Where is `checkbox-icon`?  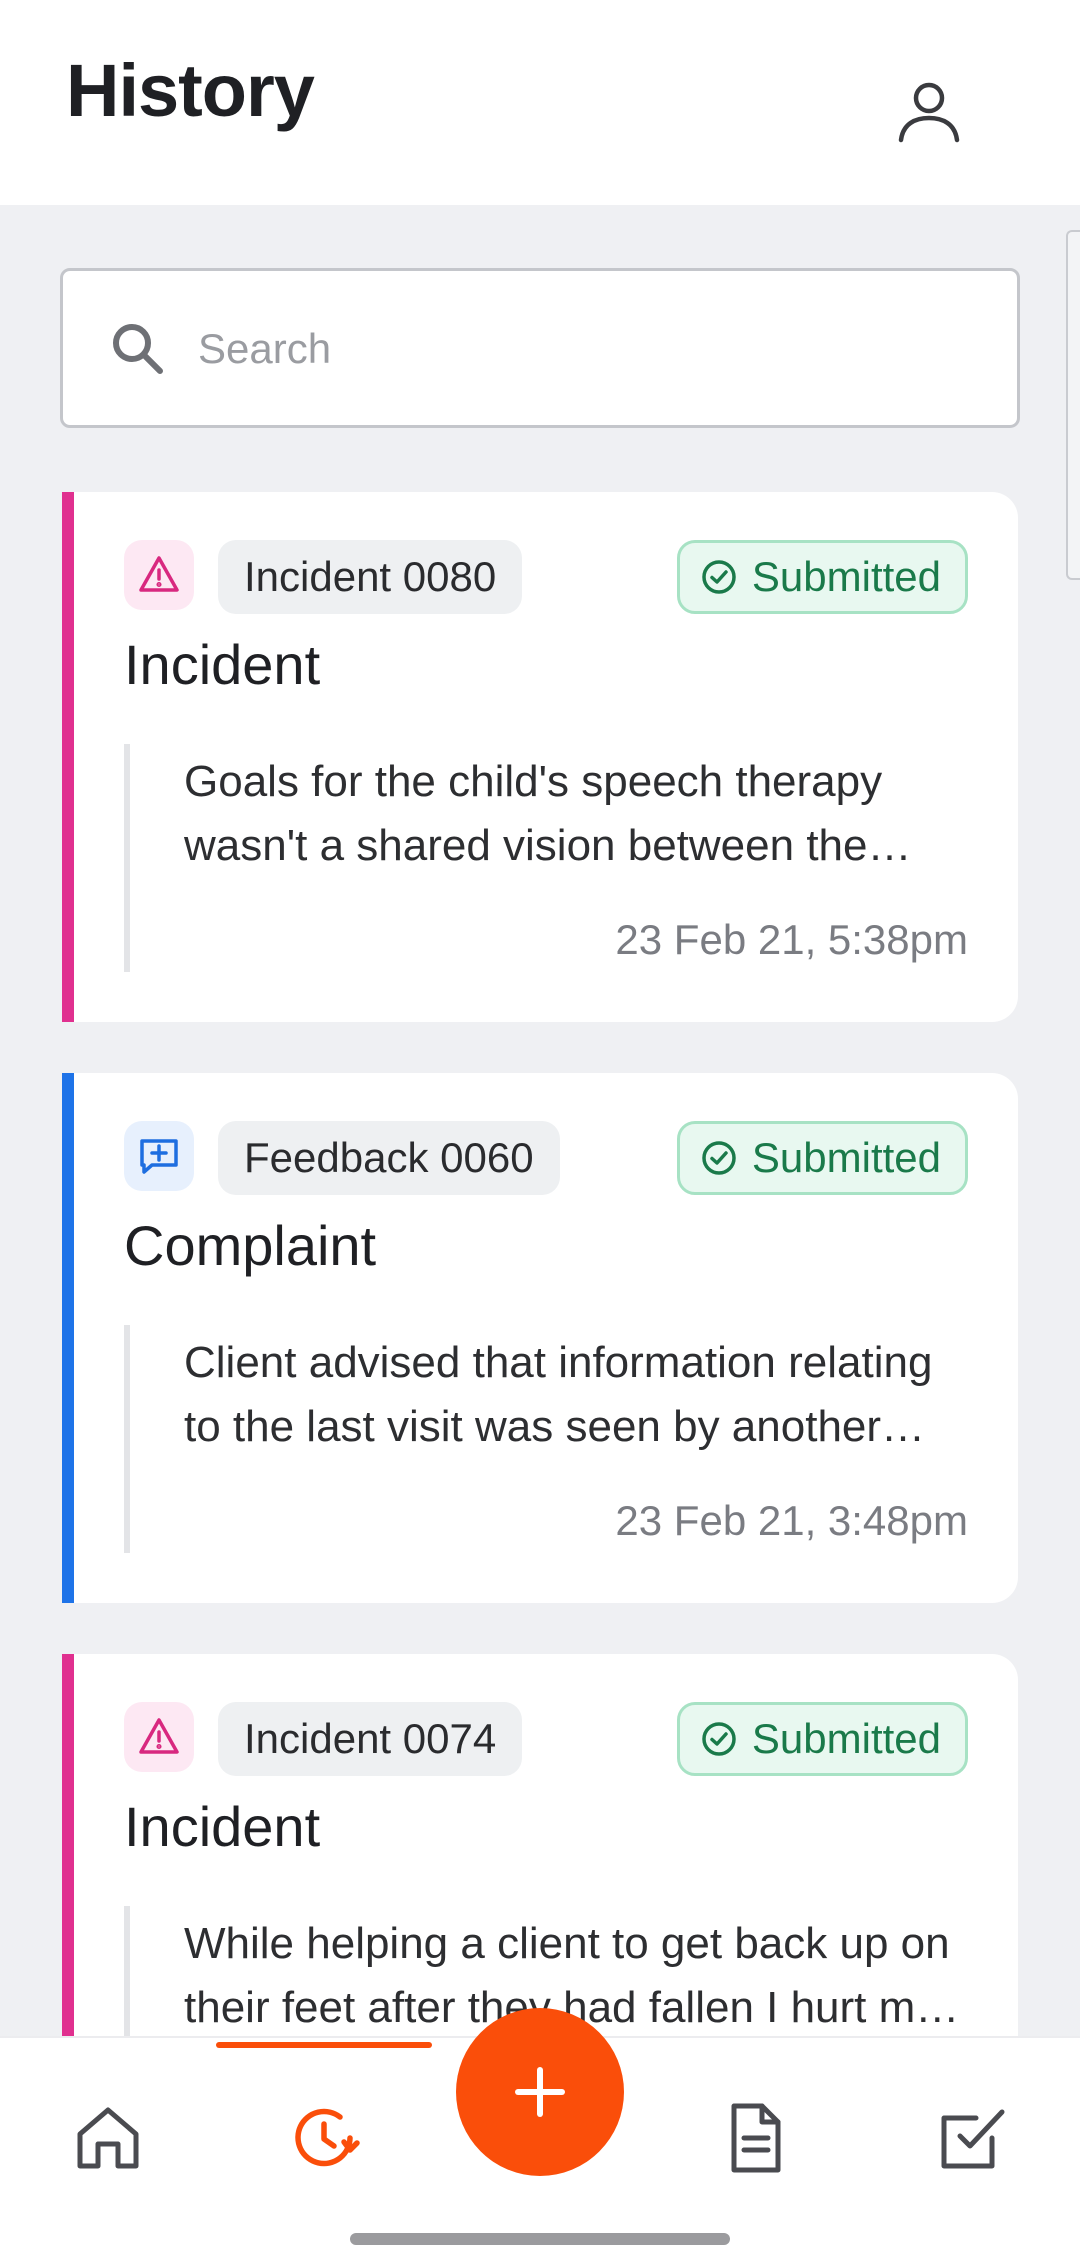
checkbox-icon is located at coordinates (972, 2138).